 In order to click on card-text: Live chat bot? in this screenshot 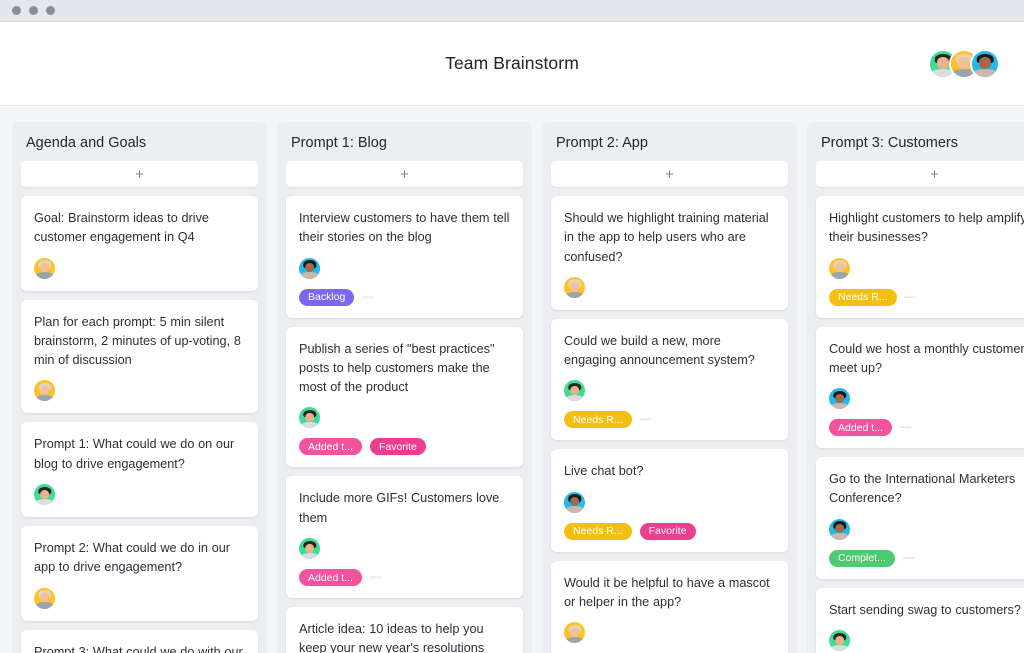, I will do `click(604, 471)`.